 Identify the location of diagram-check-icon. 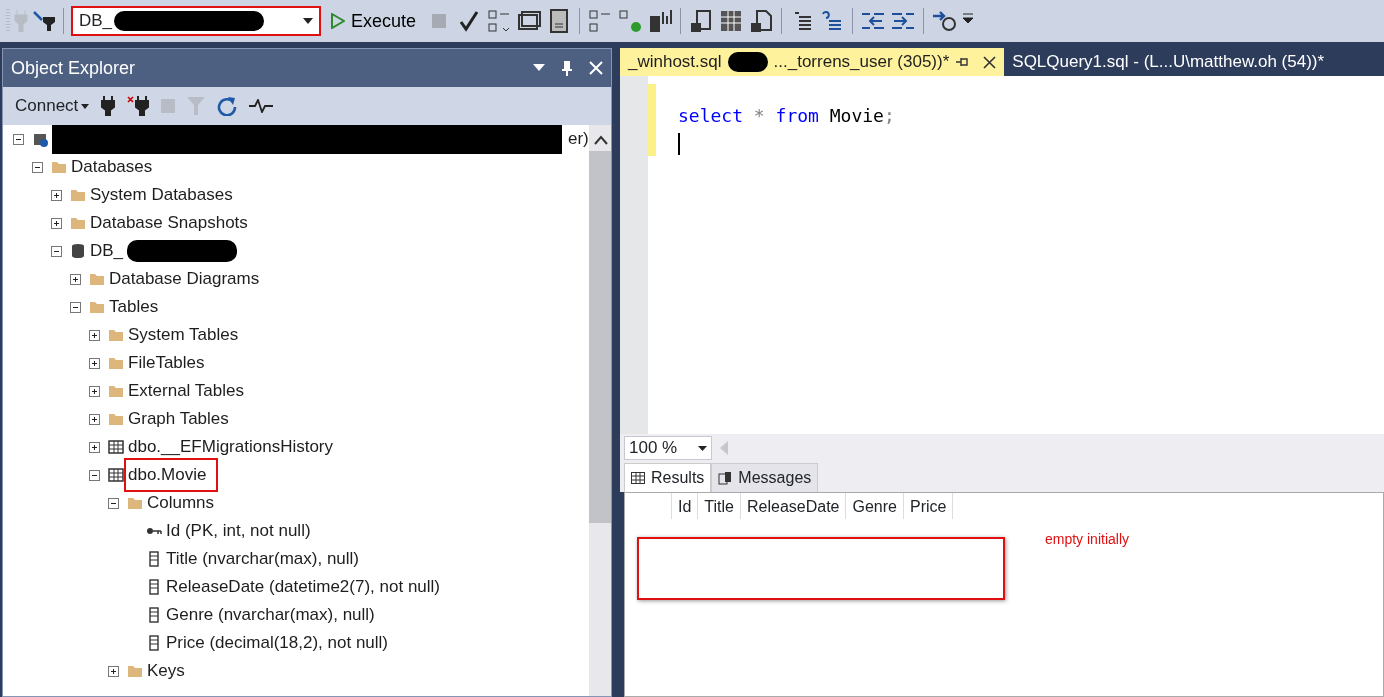
(630, 21).